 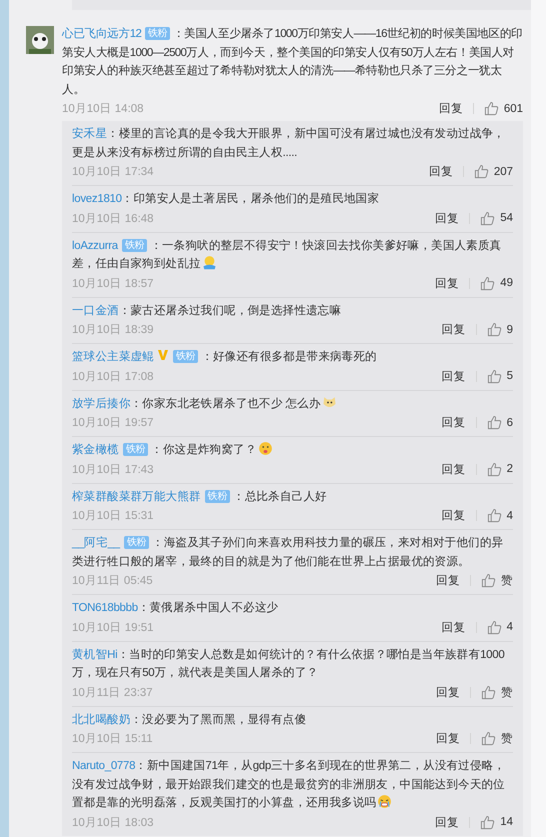 I want to click on comment-time: 10月10日 17:34, so click(x=113, y=172).